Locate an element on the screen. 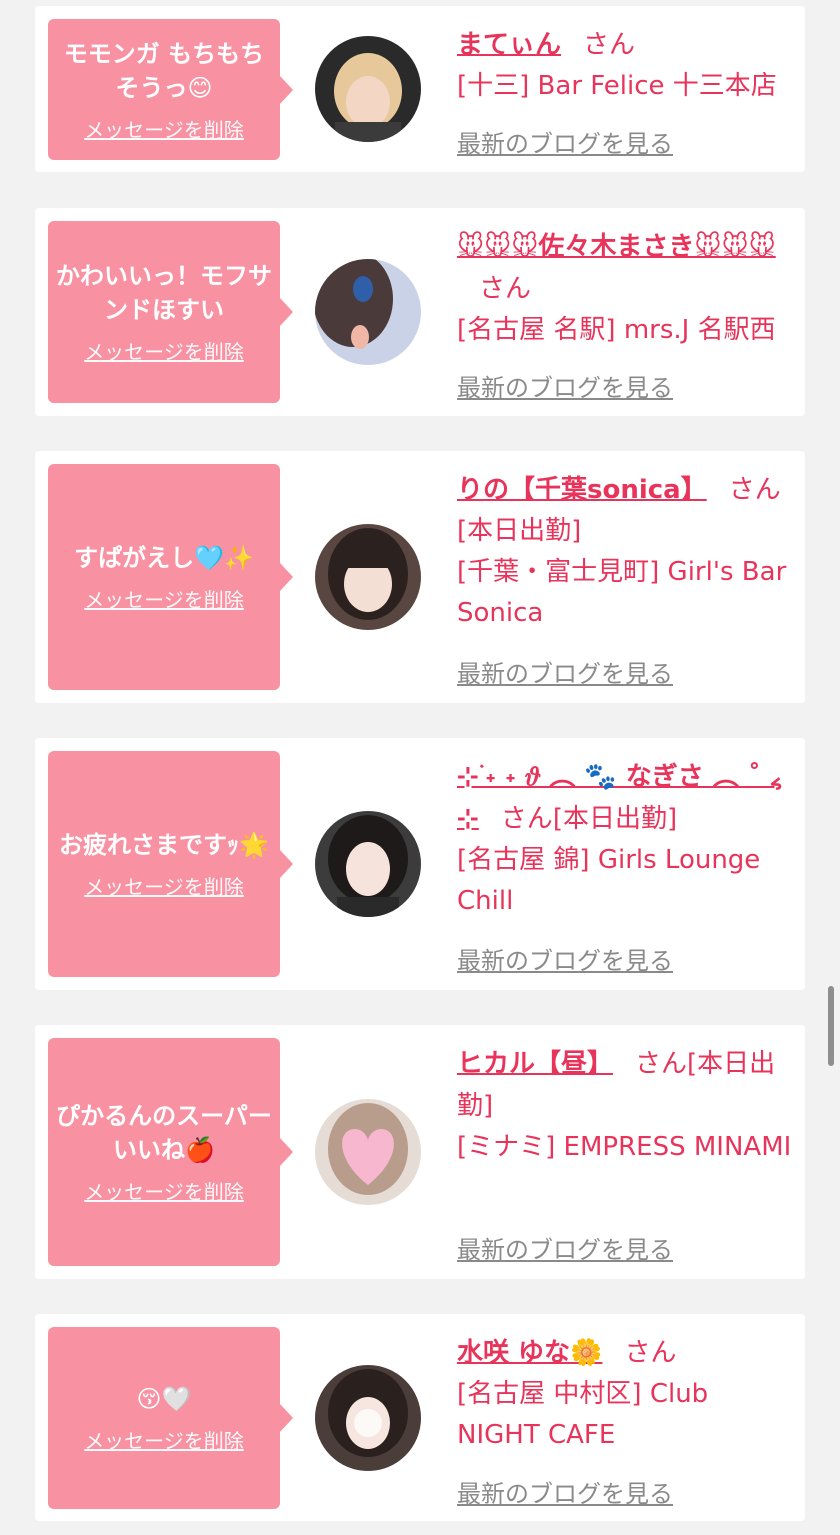 The width and height of the screenshot is (840, 1535). scrollbar is located at coordinates (831, 1026).